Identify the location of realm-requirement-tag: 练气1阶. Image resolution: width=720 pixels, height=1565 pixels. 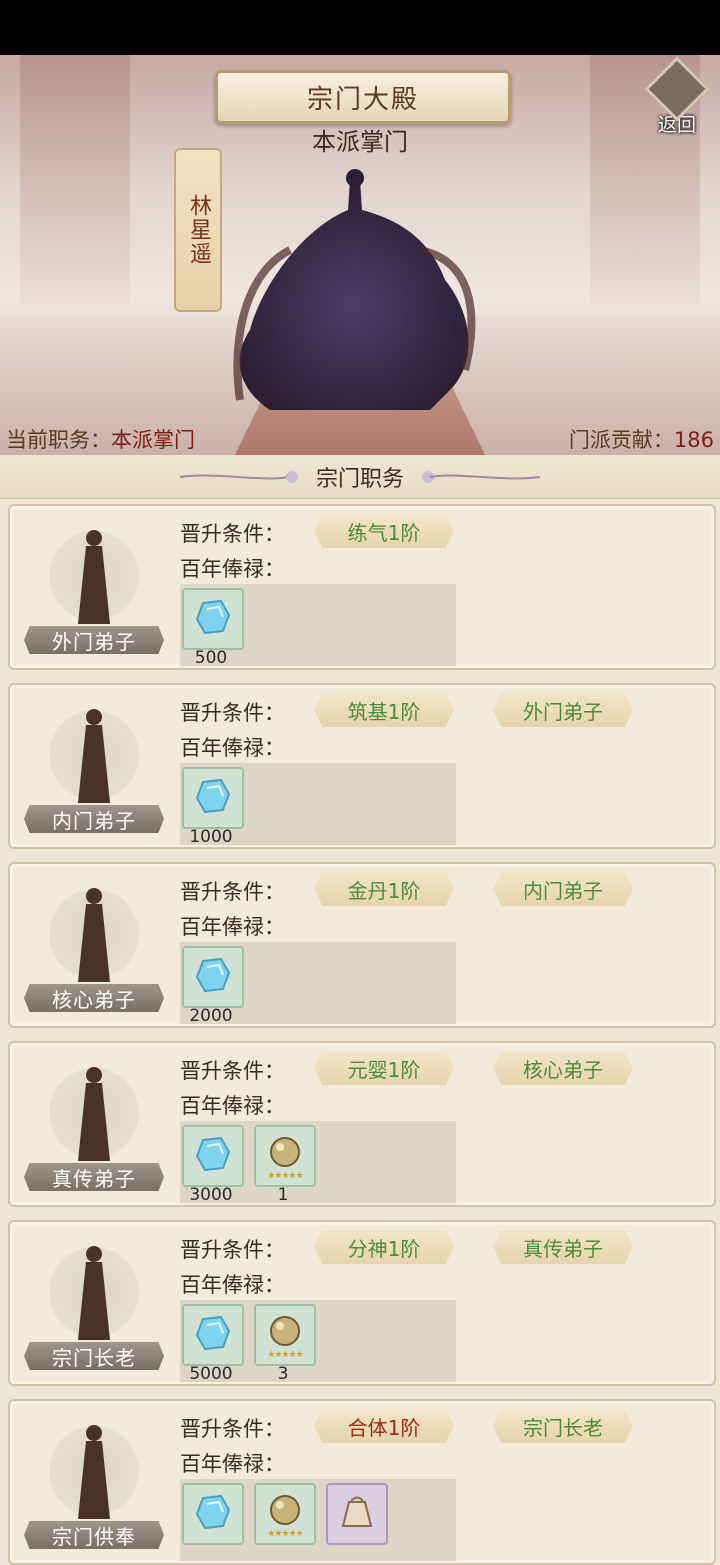
(384, 531).